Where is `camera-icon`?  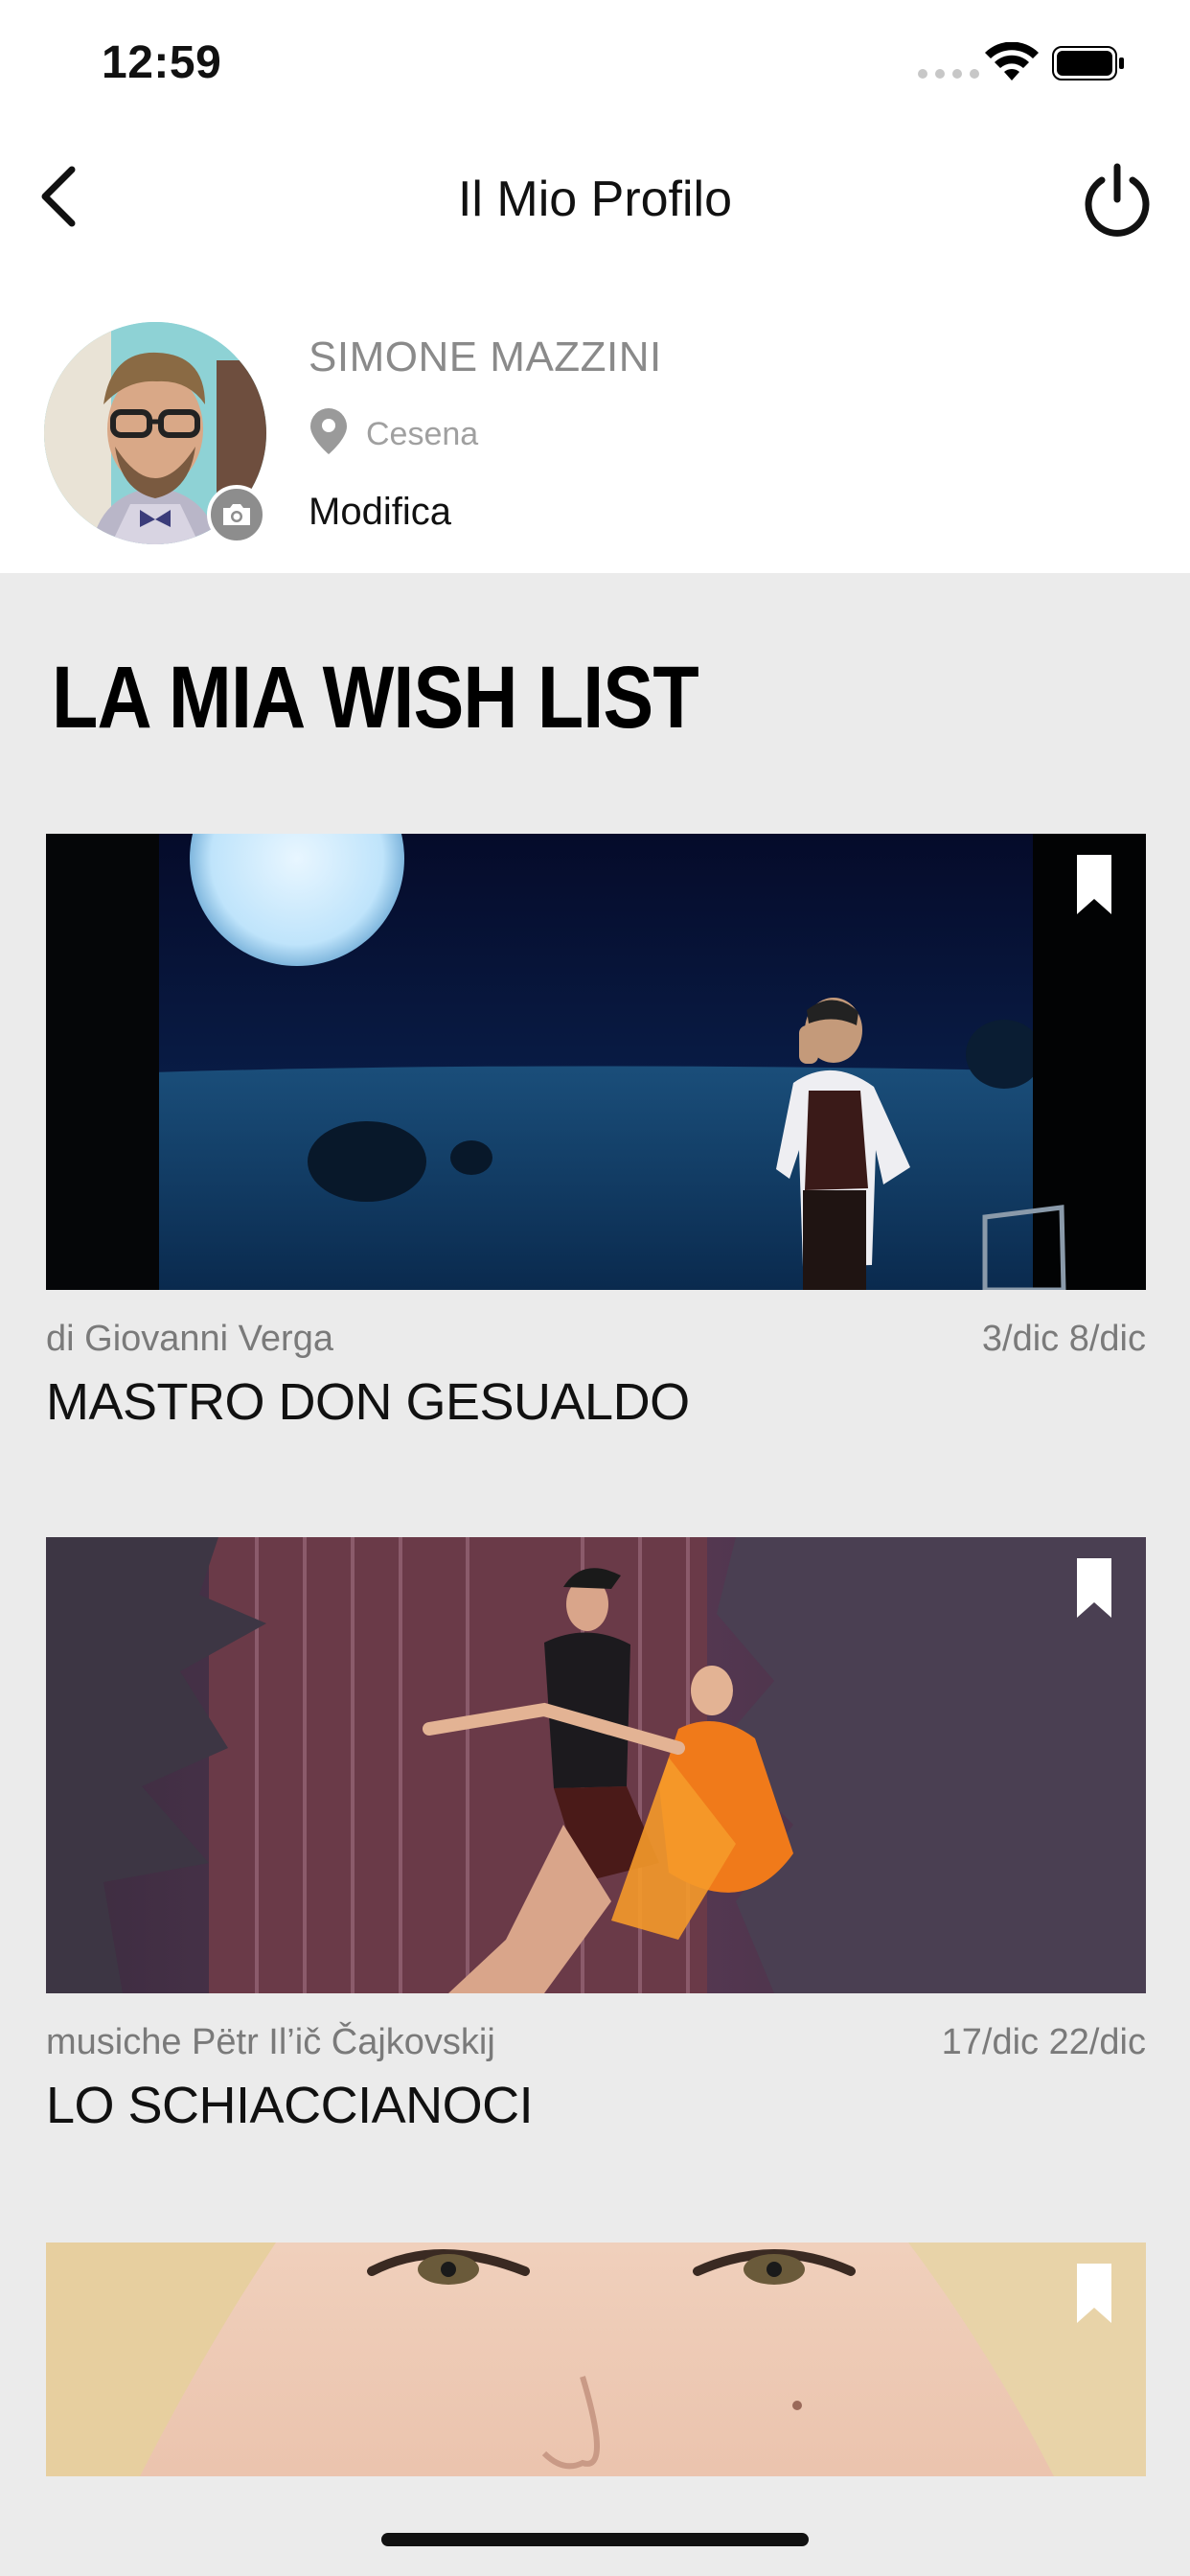
camera-icon is located at coordinates (237, 514).